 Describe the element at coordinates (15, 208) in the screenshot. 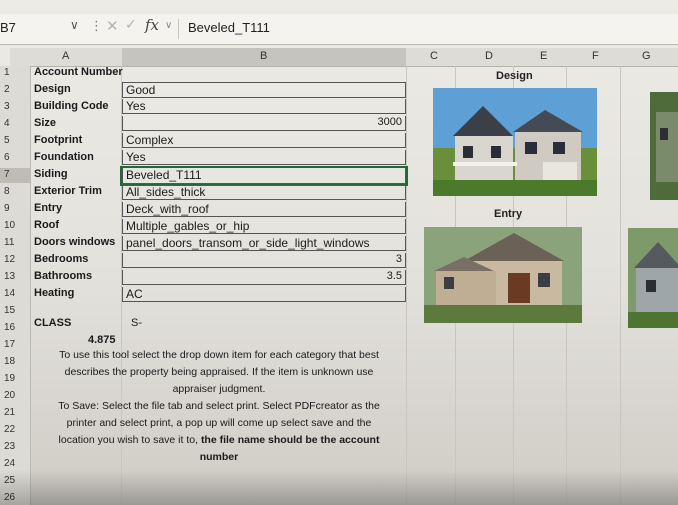

I see `row-number: 9` at that location.